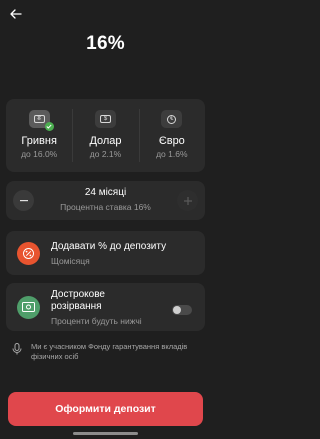  What do you see at coordinates (78, 300) in the screenshot?
I see `option-title: Дострокове розірвання` at bounding box center [78, 300].